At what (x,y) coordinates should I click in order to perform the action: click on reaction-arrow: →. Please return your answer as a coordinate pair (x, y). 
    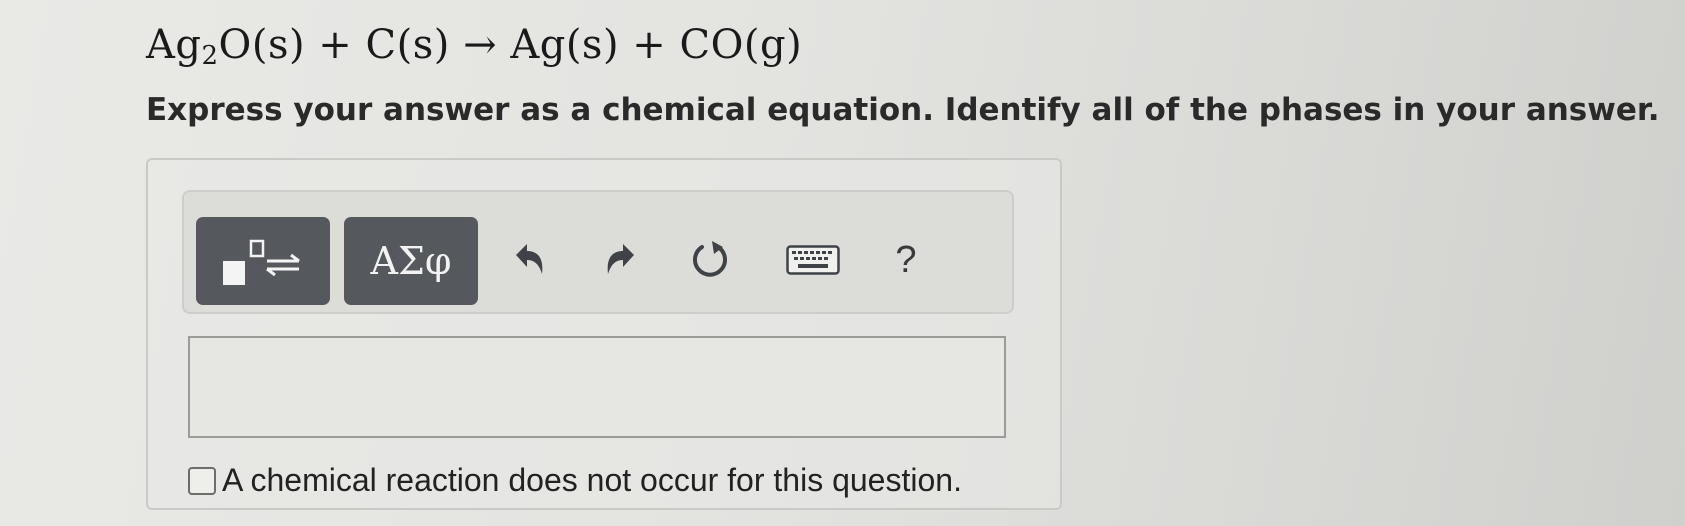
    Looking at the image, I should click on (480, 45).